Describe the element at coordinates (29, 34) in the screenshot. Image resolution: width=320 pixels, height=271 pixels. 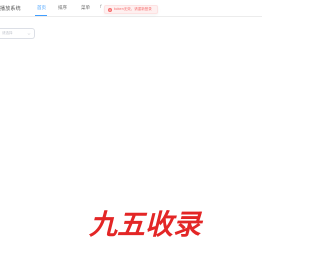
I see `chevron-down-icon` at that location.